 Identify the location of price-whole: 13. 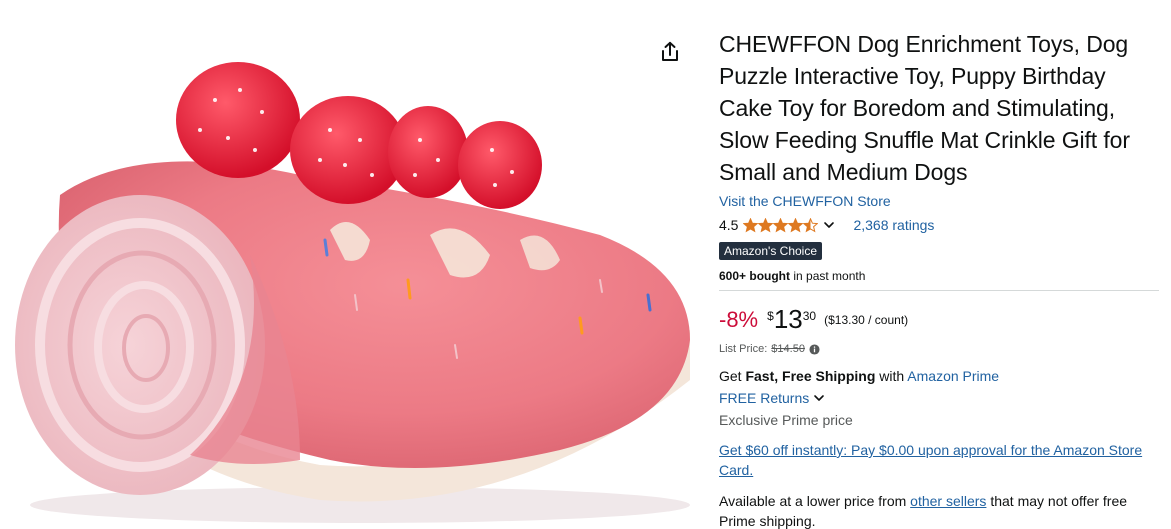
(788, 319).